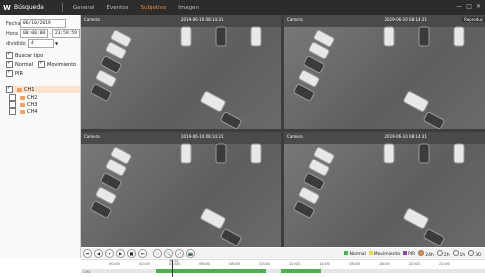  What do you see at coordinates (444, 263) in the screenshot?
I see `timeline-tick: 22:00` at bounding box center [444, 263].